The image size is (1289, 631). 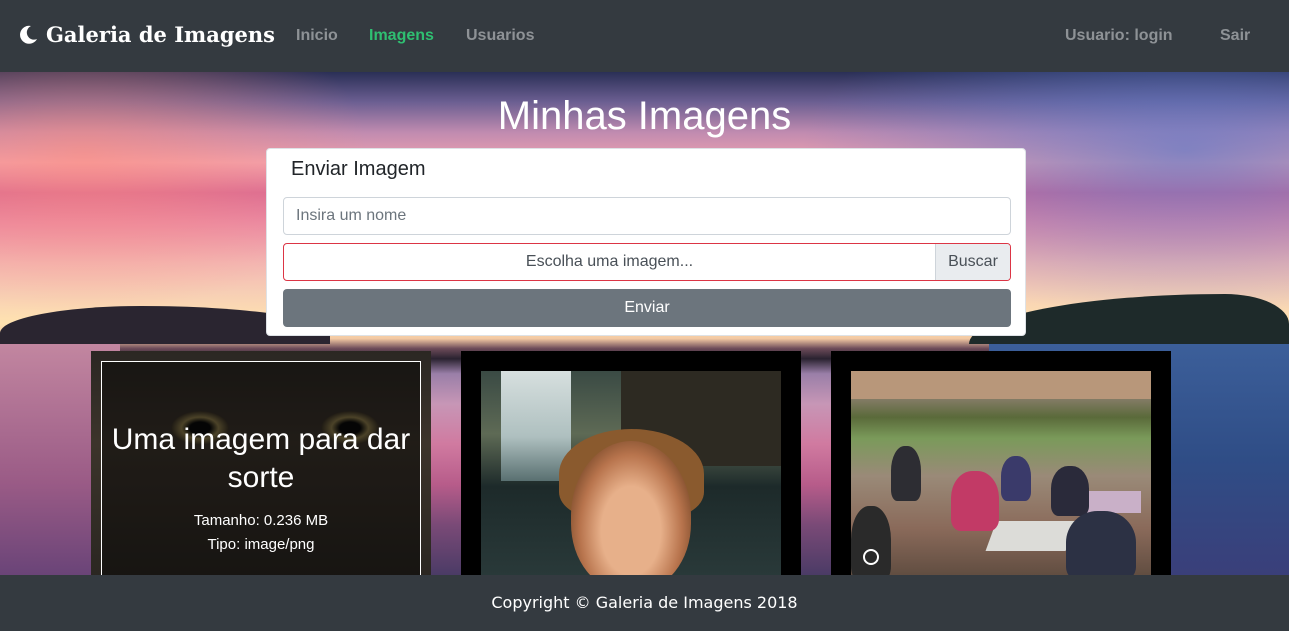 What do you see at coordinates (261, 544) in the screenshot?
I see `gallery-type: Tipo: image/png` at bounding box center [261, 544].